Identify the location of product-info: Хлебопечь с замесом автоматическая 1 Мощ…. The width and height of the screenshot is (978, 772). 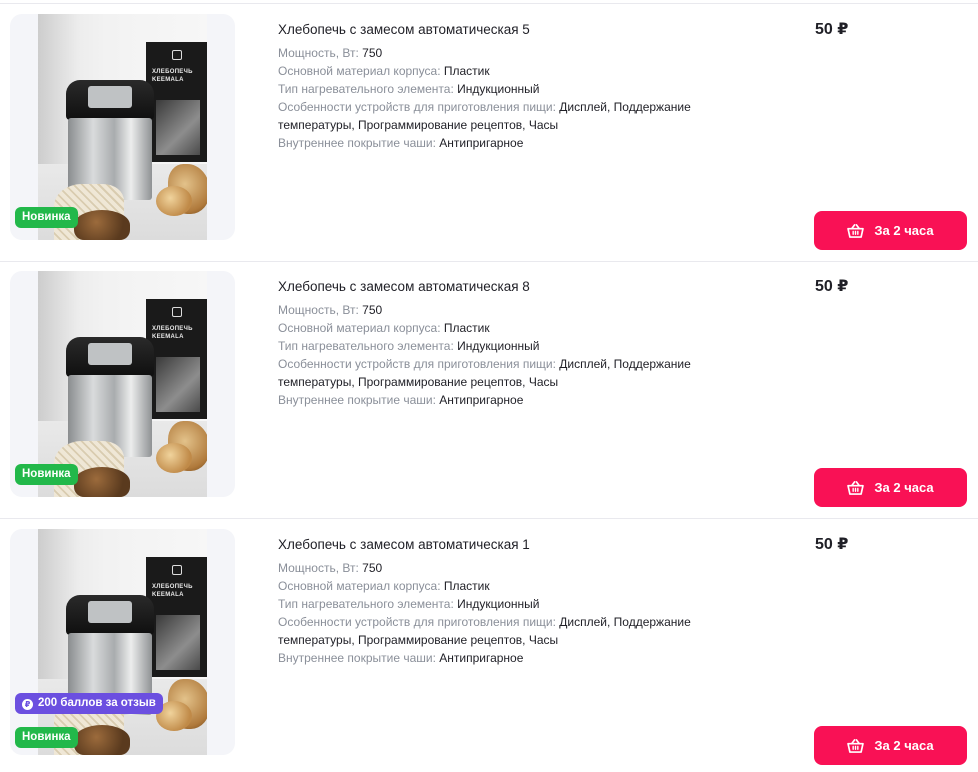
(538, 601).